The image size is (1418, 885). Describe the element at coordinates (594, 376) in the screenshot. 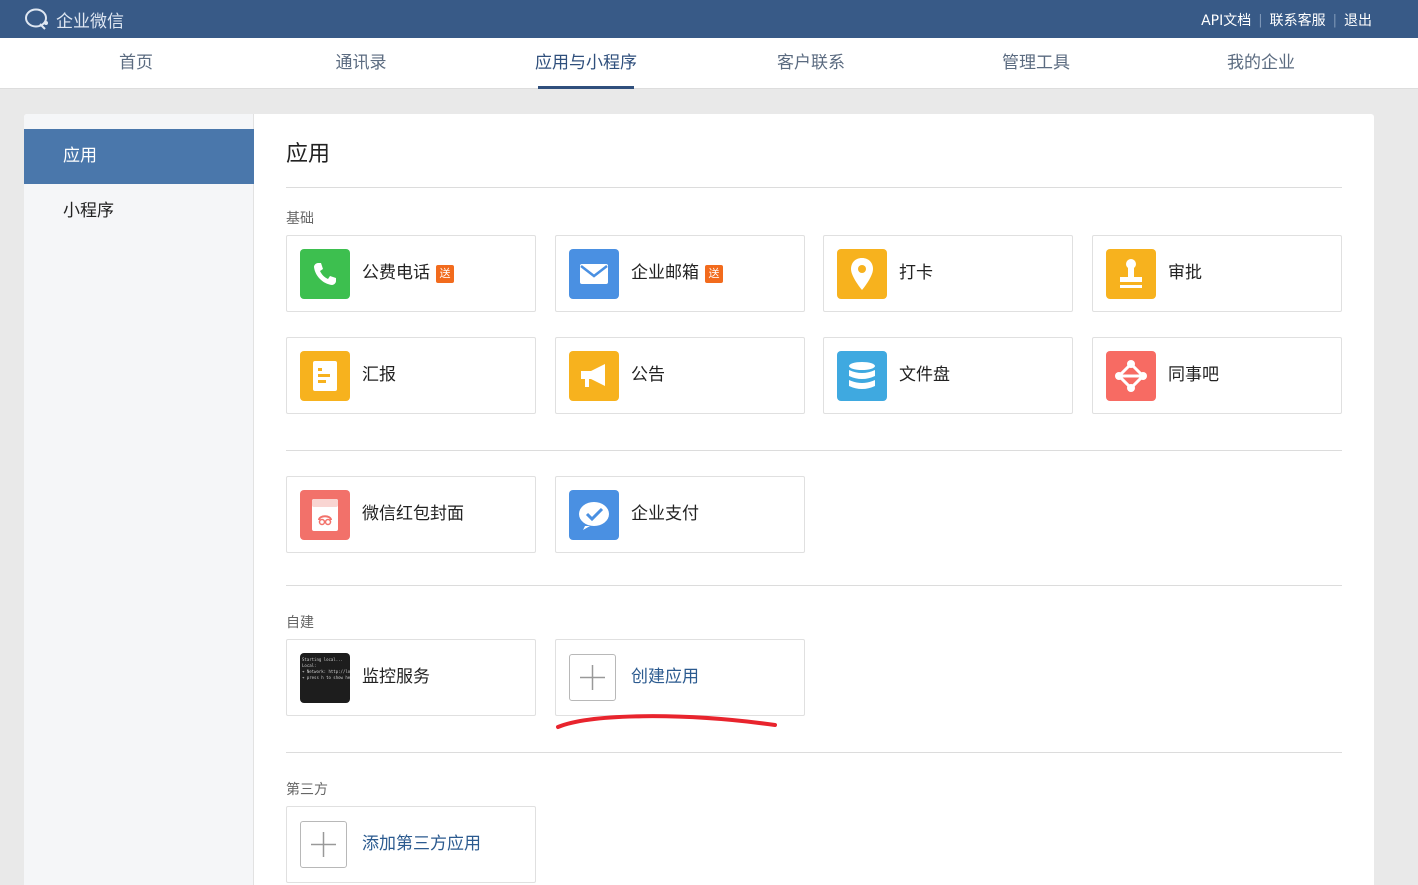

I see `megaphone-icon` at that location.